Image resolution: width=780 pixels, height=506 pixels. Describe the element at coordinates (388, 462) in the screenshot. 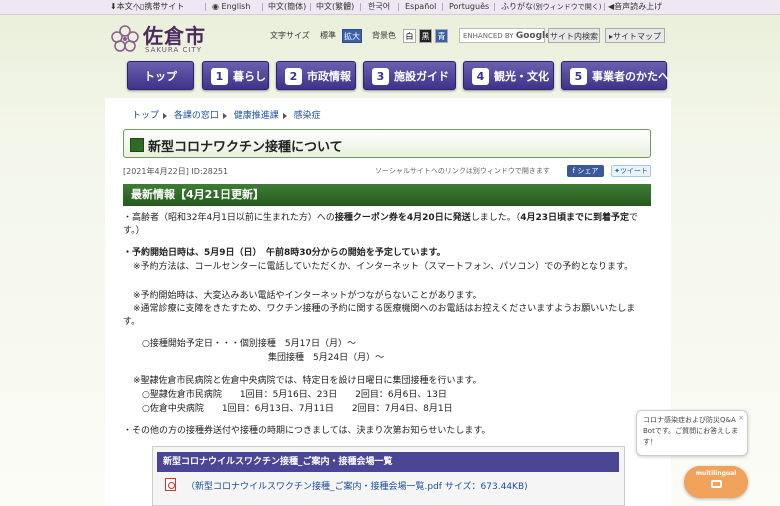

I see `attachment-title: 新型コロナウイルスワクチン接種_ご案内・接種会場一覧` at that location.